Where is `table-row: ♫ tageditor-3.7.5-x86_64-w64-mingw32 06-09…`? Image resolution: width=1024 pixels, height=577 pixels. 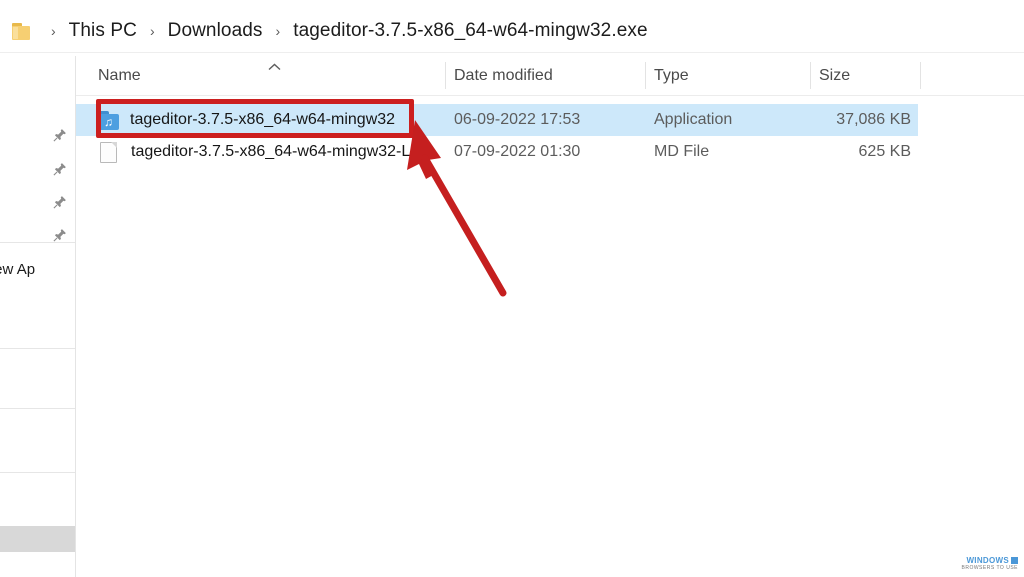
table-row: ♫ tageditor-3.7.5-x86_64-w64-mingw32 06-09… is located at coordinates (497, 120).